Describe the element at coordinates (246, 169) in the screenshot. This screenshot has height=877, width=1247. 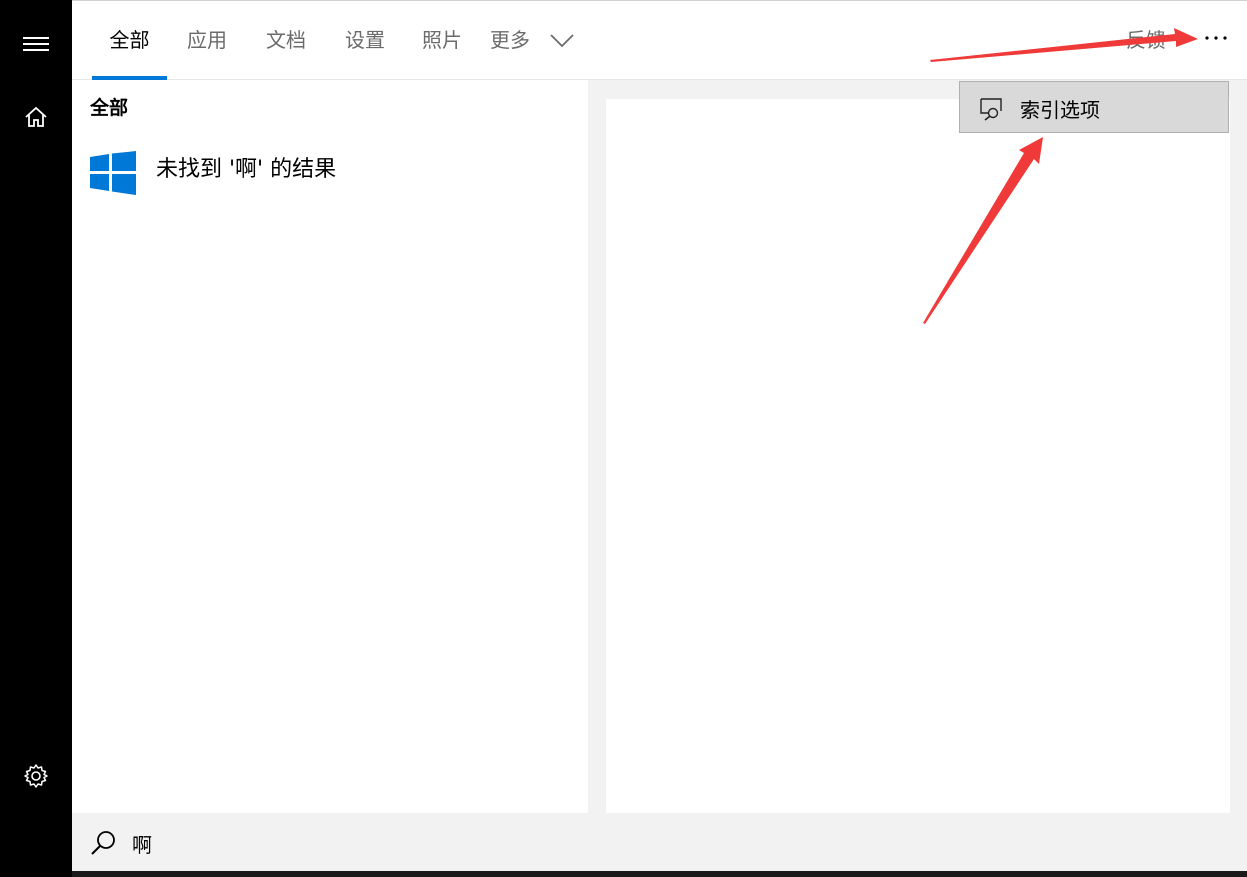
I see `no-result-text: 未找到 '啊' 的结果` at that location.